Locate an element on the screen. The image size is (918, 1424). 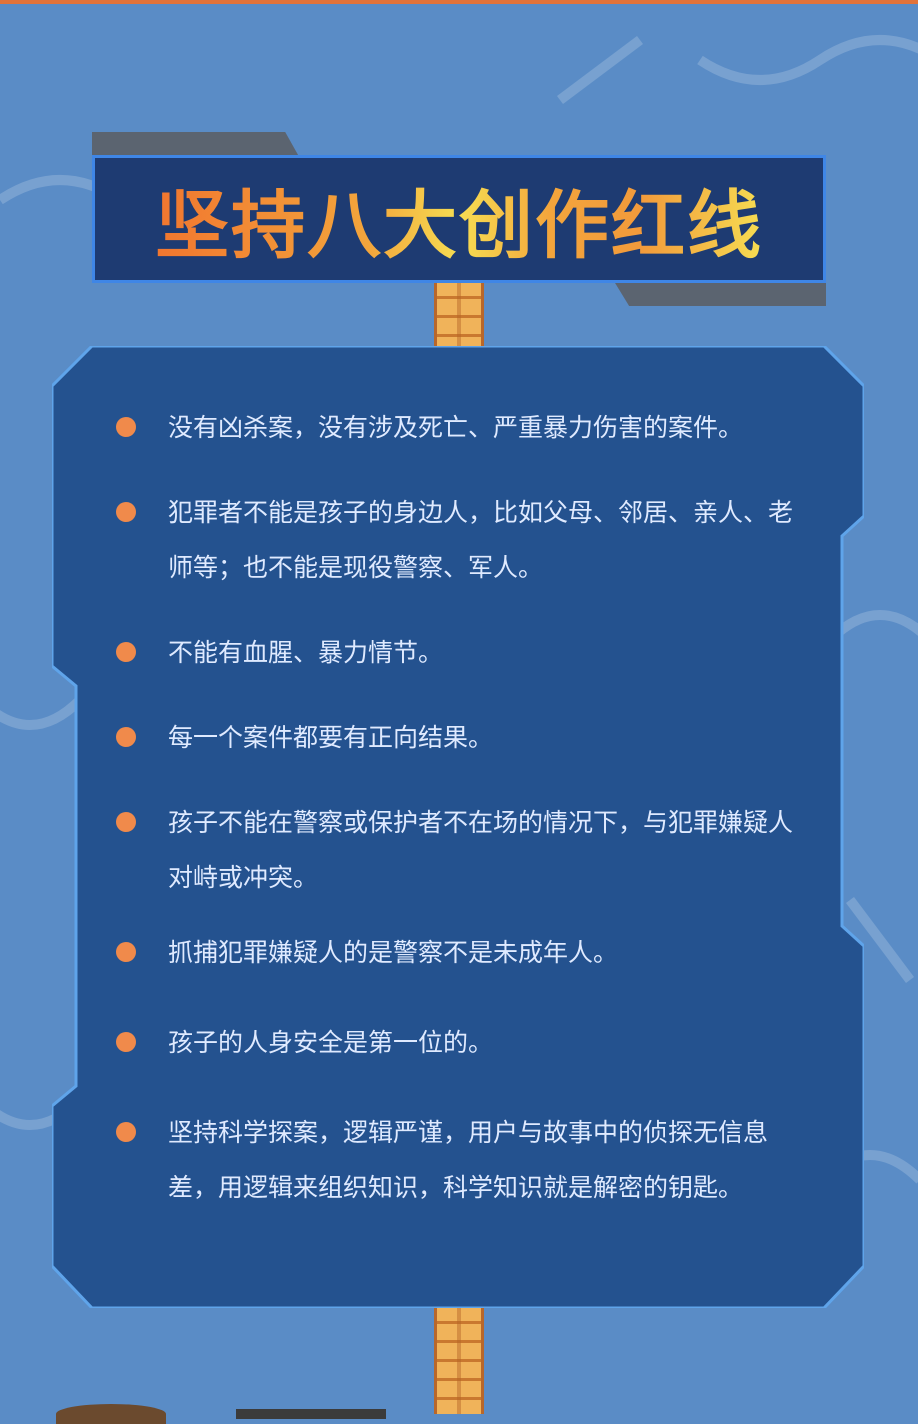
rule-item: 犯罪者不能是孩子的身边人，比如父母、邻居、亲人、老师等；也不能是现役警察、军人。 is located at coordinates (460, 540).